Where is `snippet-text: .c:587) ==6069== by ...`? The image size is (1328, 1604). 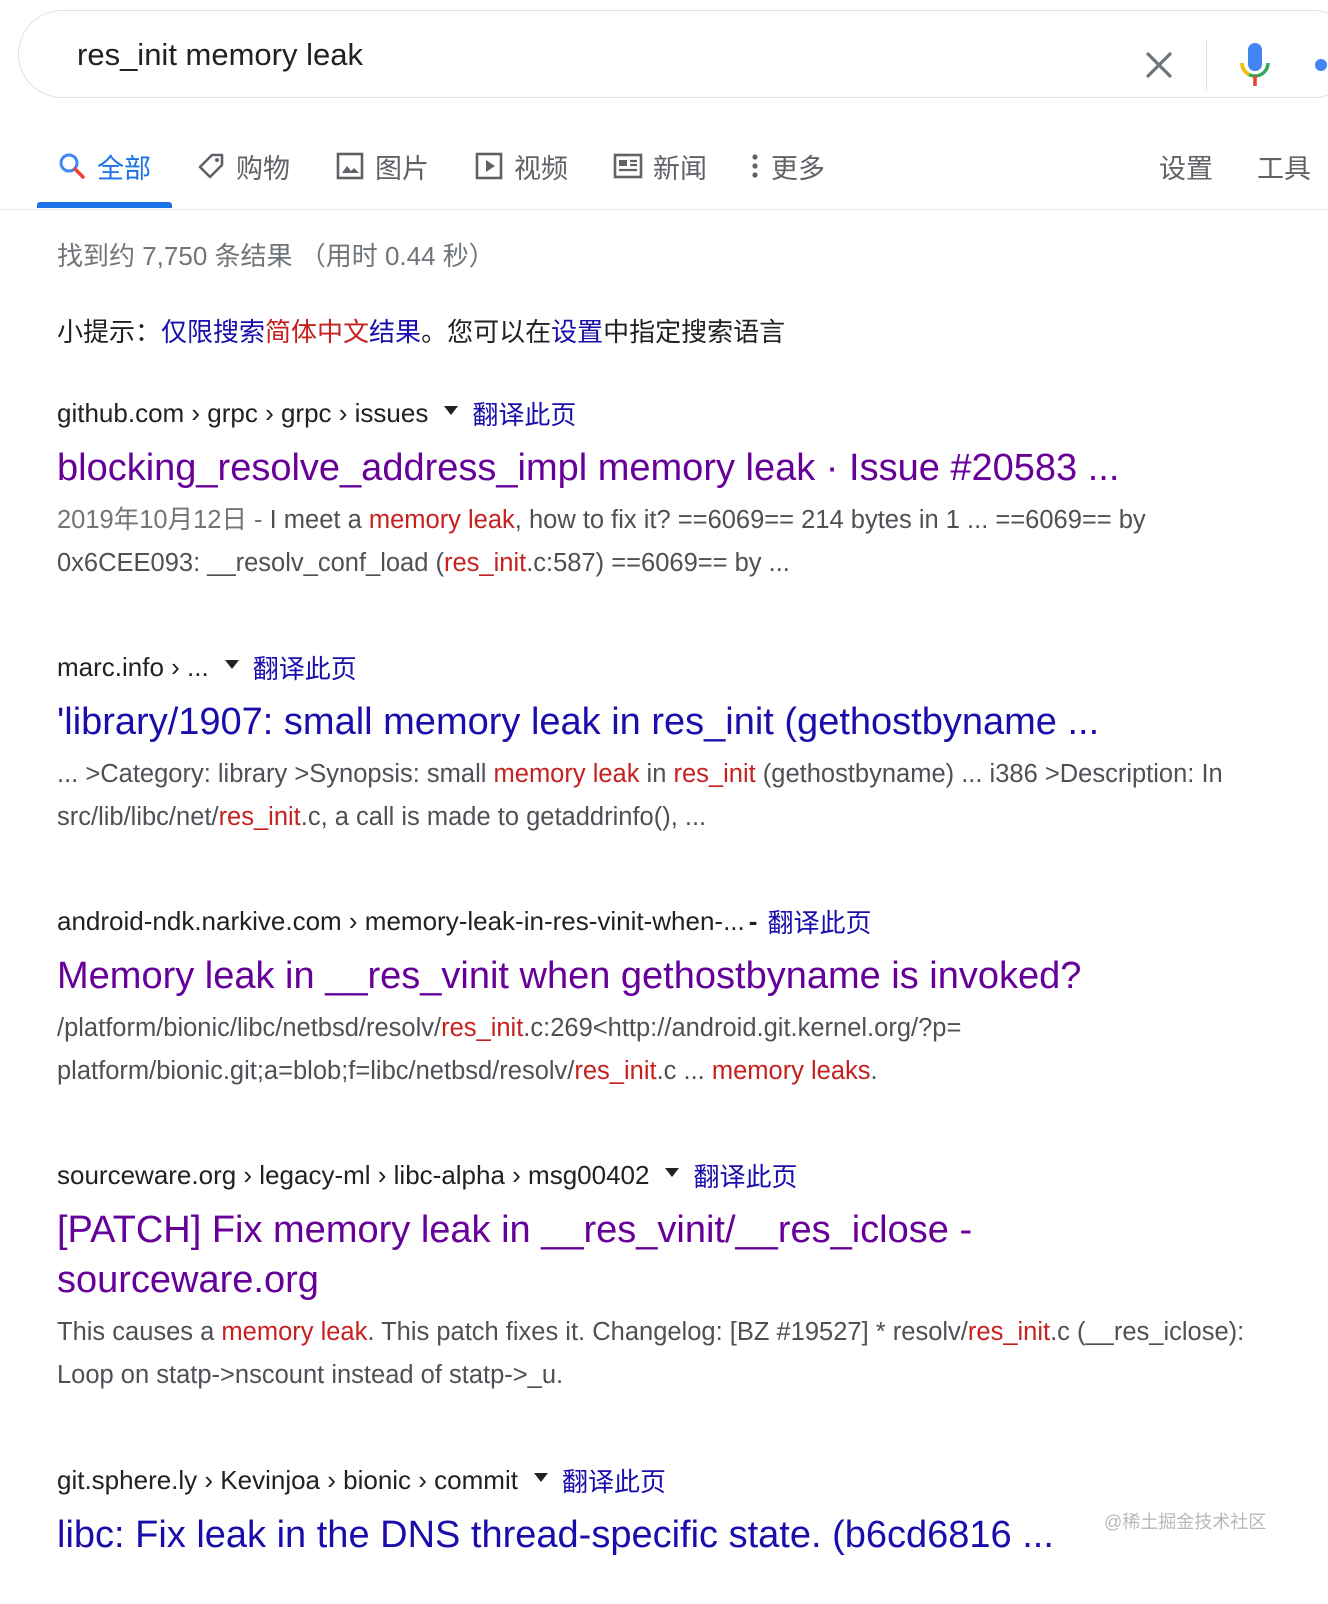 snippet-text: .c:587) ==6069== by ... is located at coordinates (658, 563).